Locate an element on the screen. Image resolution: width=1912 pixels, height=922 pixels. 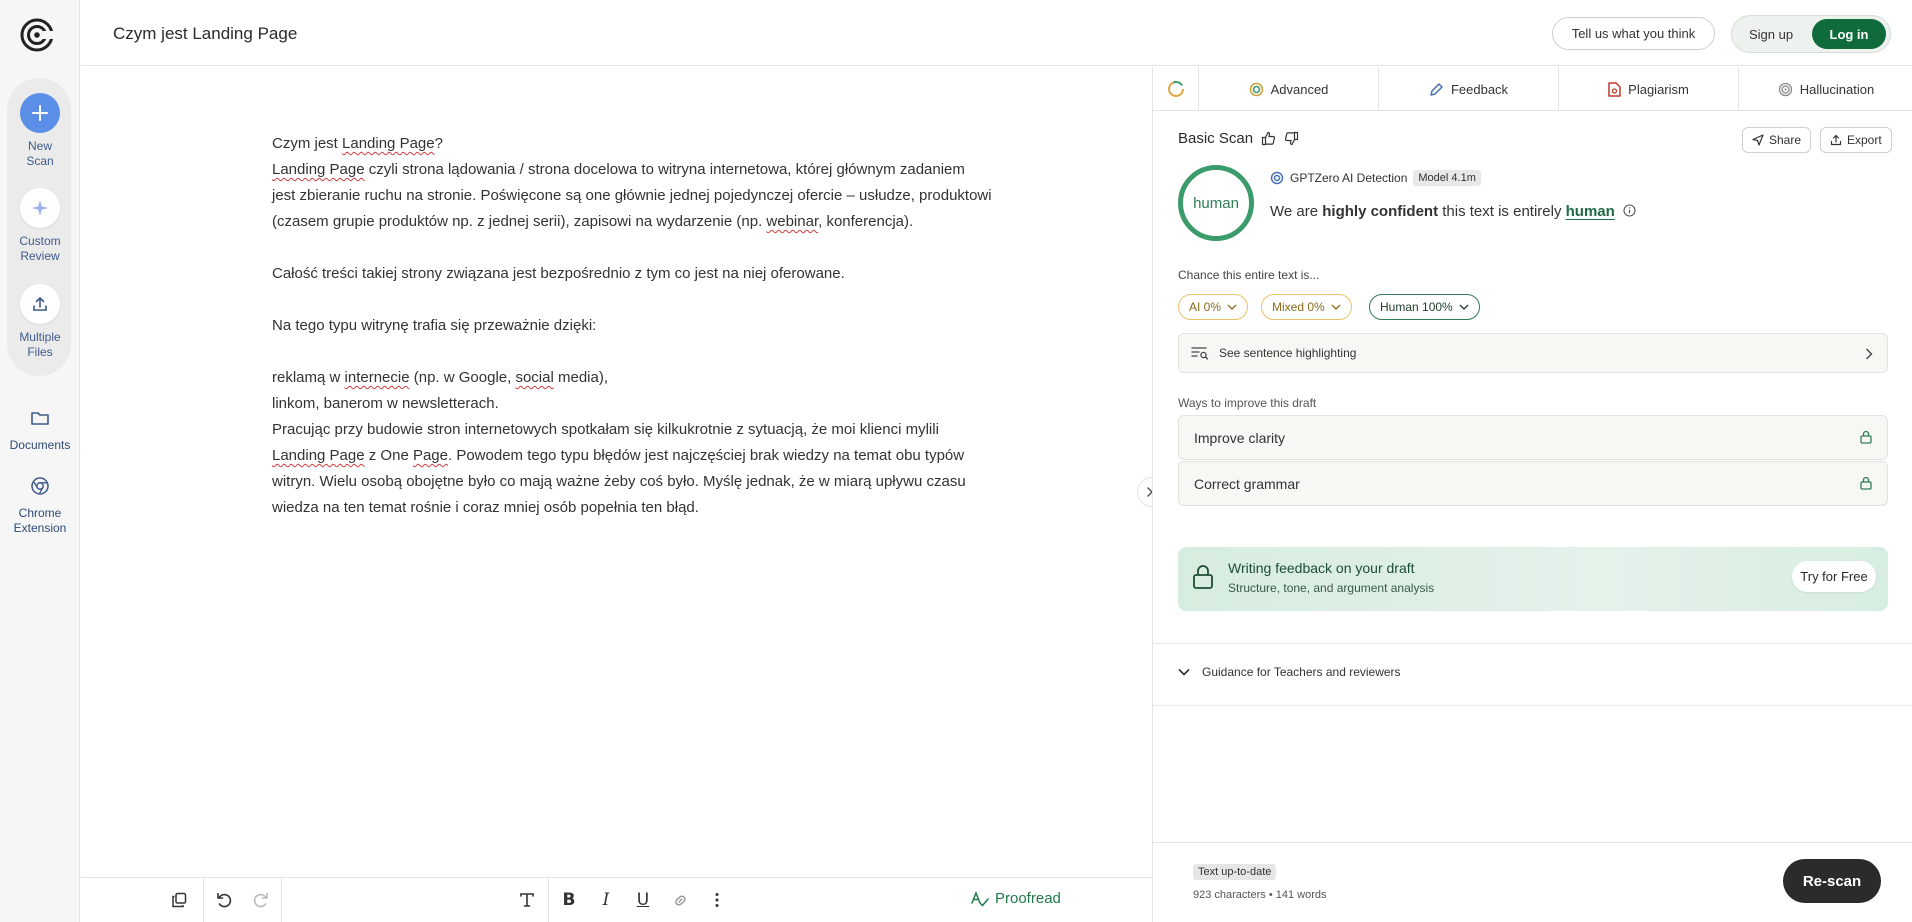
chevron-right-icon is located at coordinates (1869, 354).